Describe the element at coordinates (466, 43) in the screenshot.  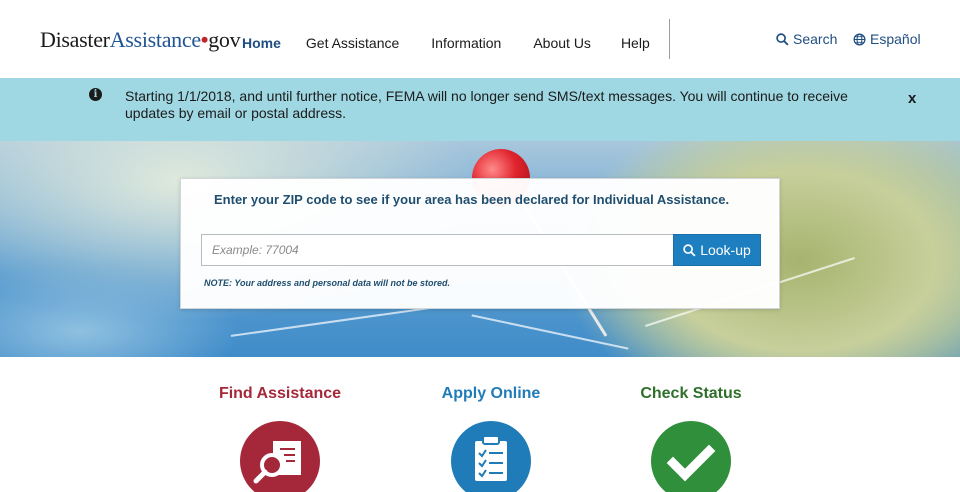
I see `nav-information: Information` at that location.